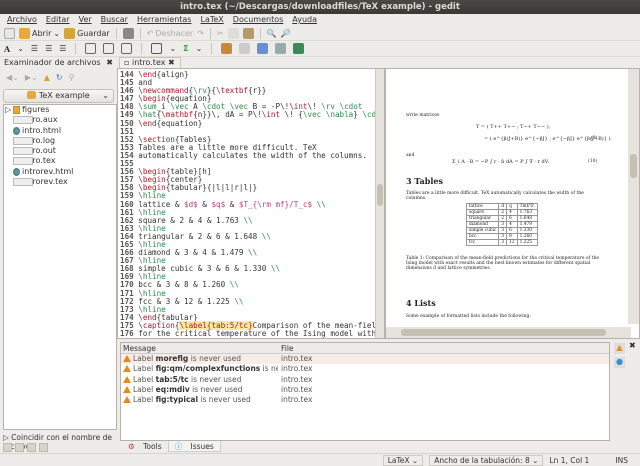 The height and width of the screenshot is (466, 640). Describe the element at coordinates (114, 20) in the screenshot. I see `menu-buscar: Buscar` at that location.